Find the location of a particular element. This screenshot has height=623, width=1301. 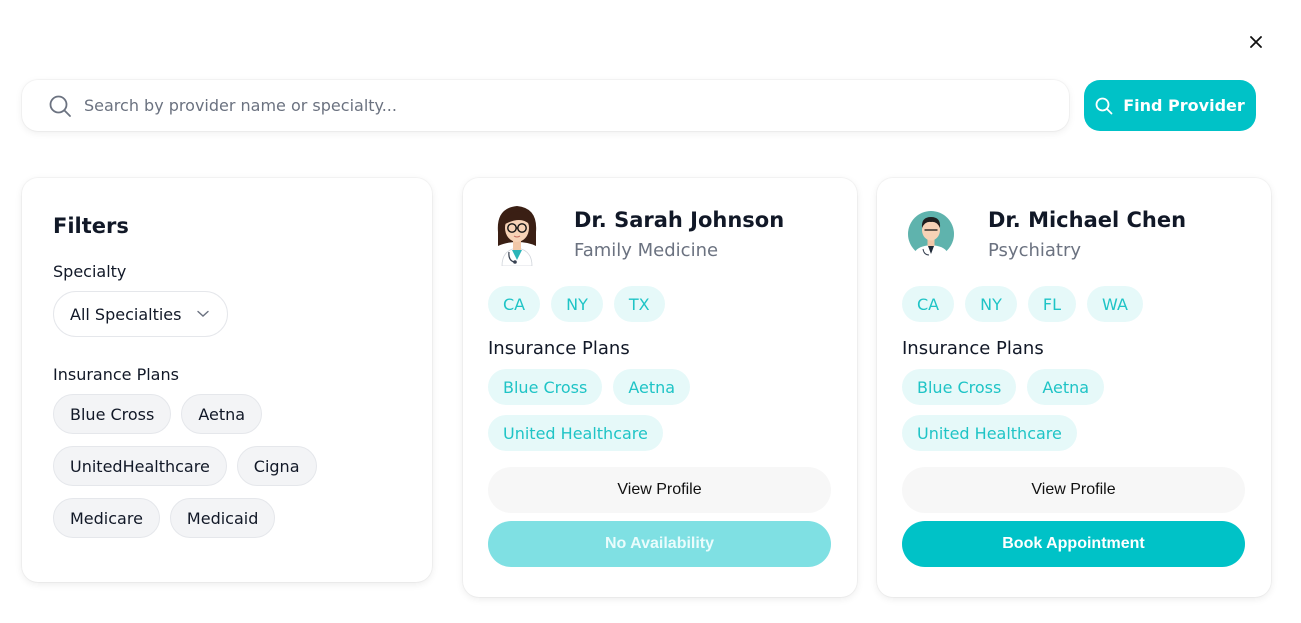

search-input is located at coordinates (534, 105).